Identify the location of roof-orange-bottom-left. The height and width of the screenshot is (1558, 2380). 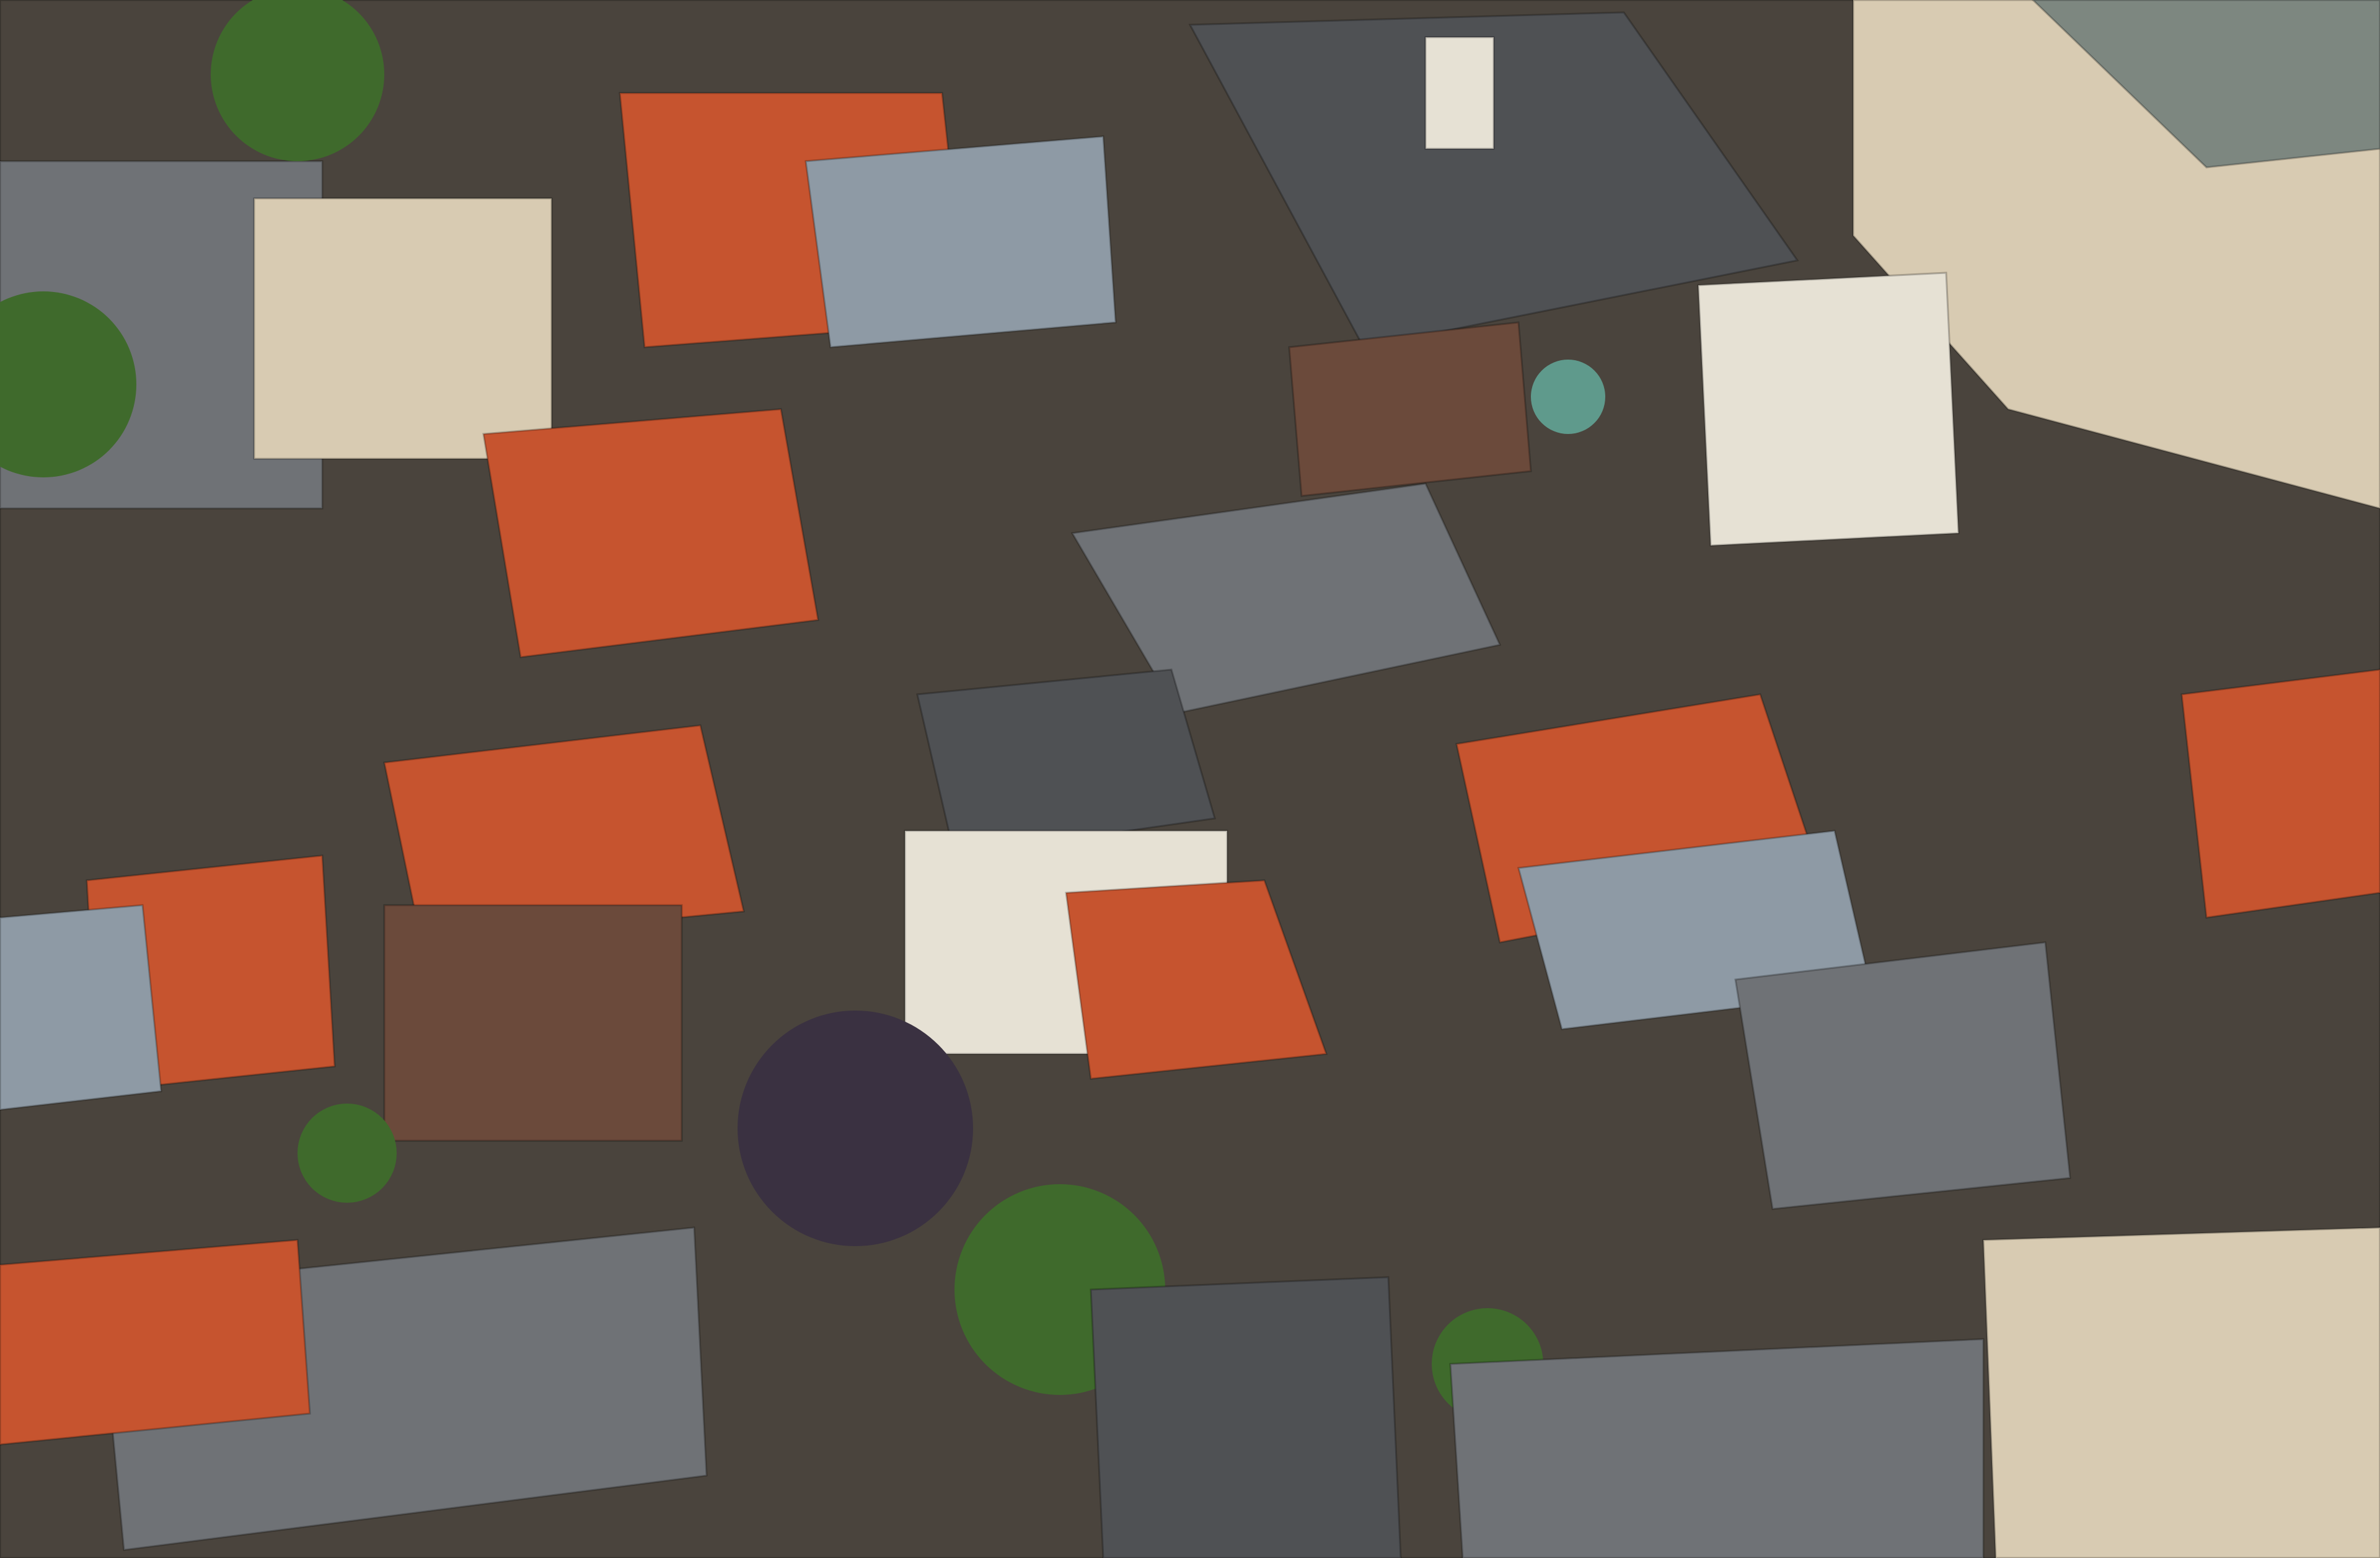
(155, 1342).